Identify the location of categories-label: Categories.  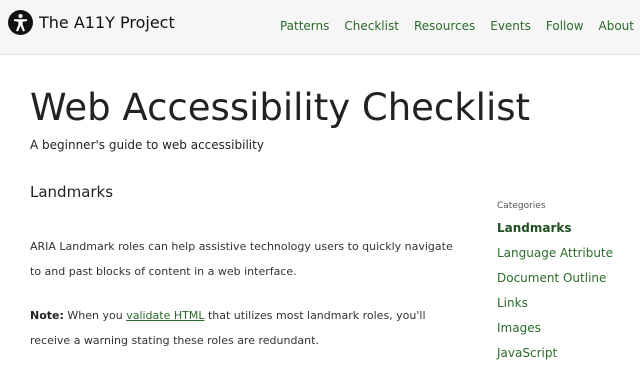
(521, 206).